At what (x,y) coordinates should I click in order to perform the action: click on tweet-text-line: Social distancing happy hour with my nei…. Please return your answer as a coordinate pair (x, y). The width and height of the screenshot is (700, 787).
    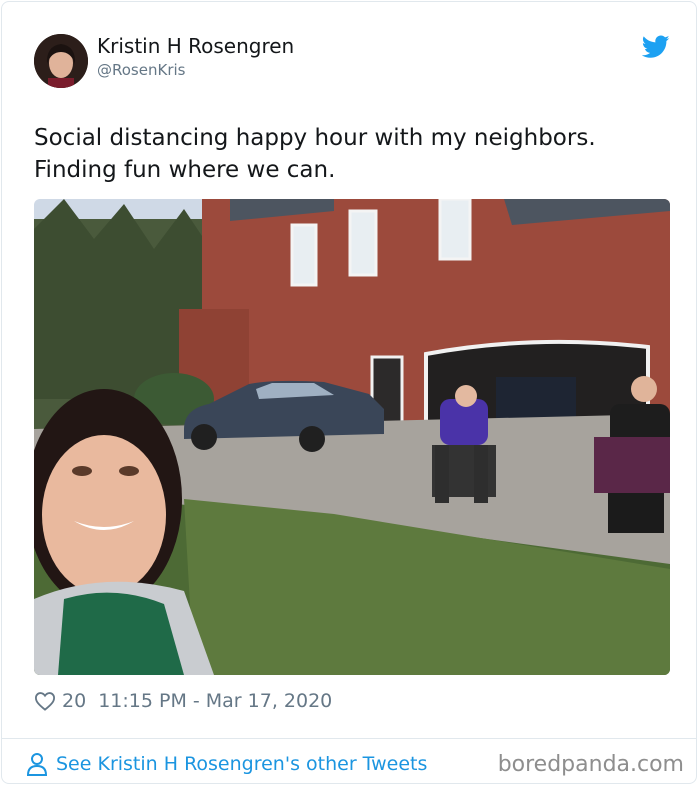
    Looking at the image, I should click on (315, 138).